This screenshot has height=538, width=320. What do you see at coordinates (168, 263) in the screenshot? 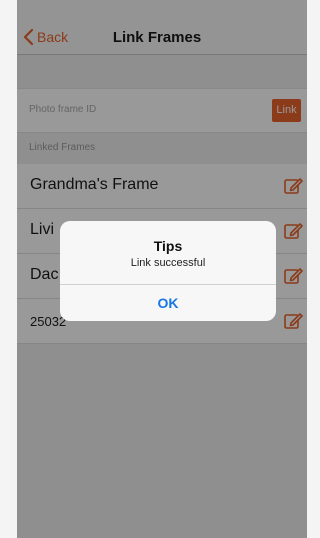
I see `alert-message: Link successful` at bounding box center [168, 263].